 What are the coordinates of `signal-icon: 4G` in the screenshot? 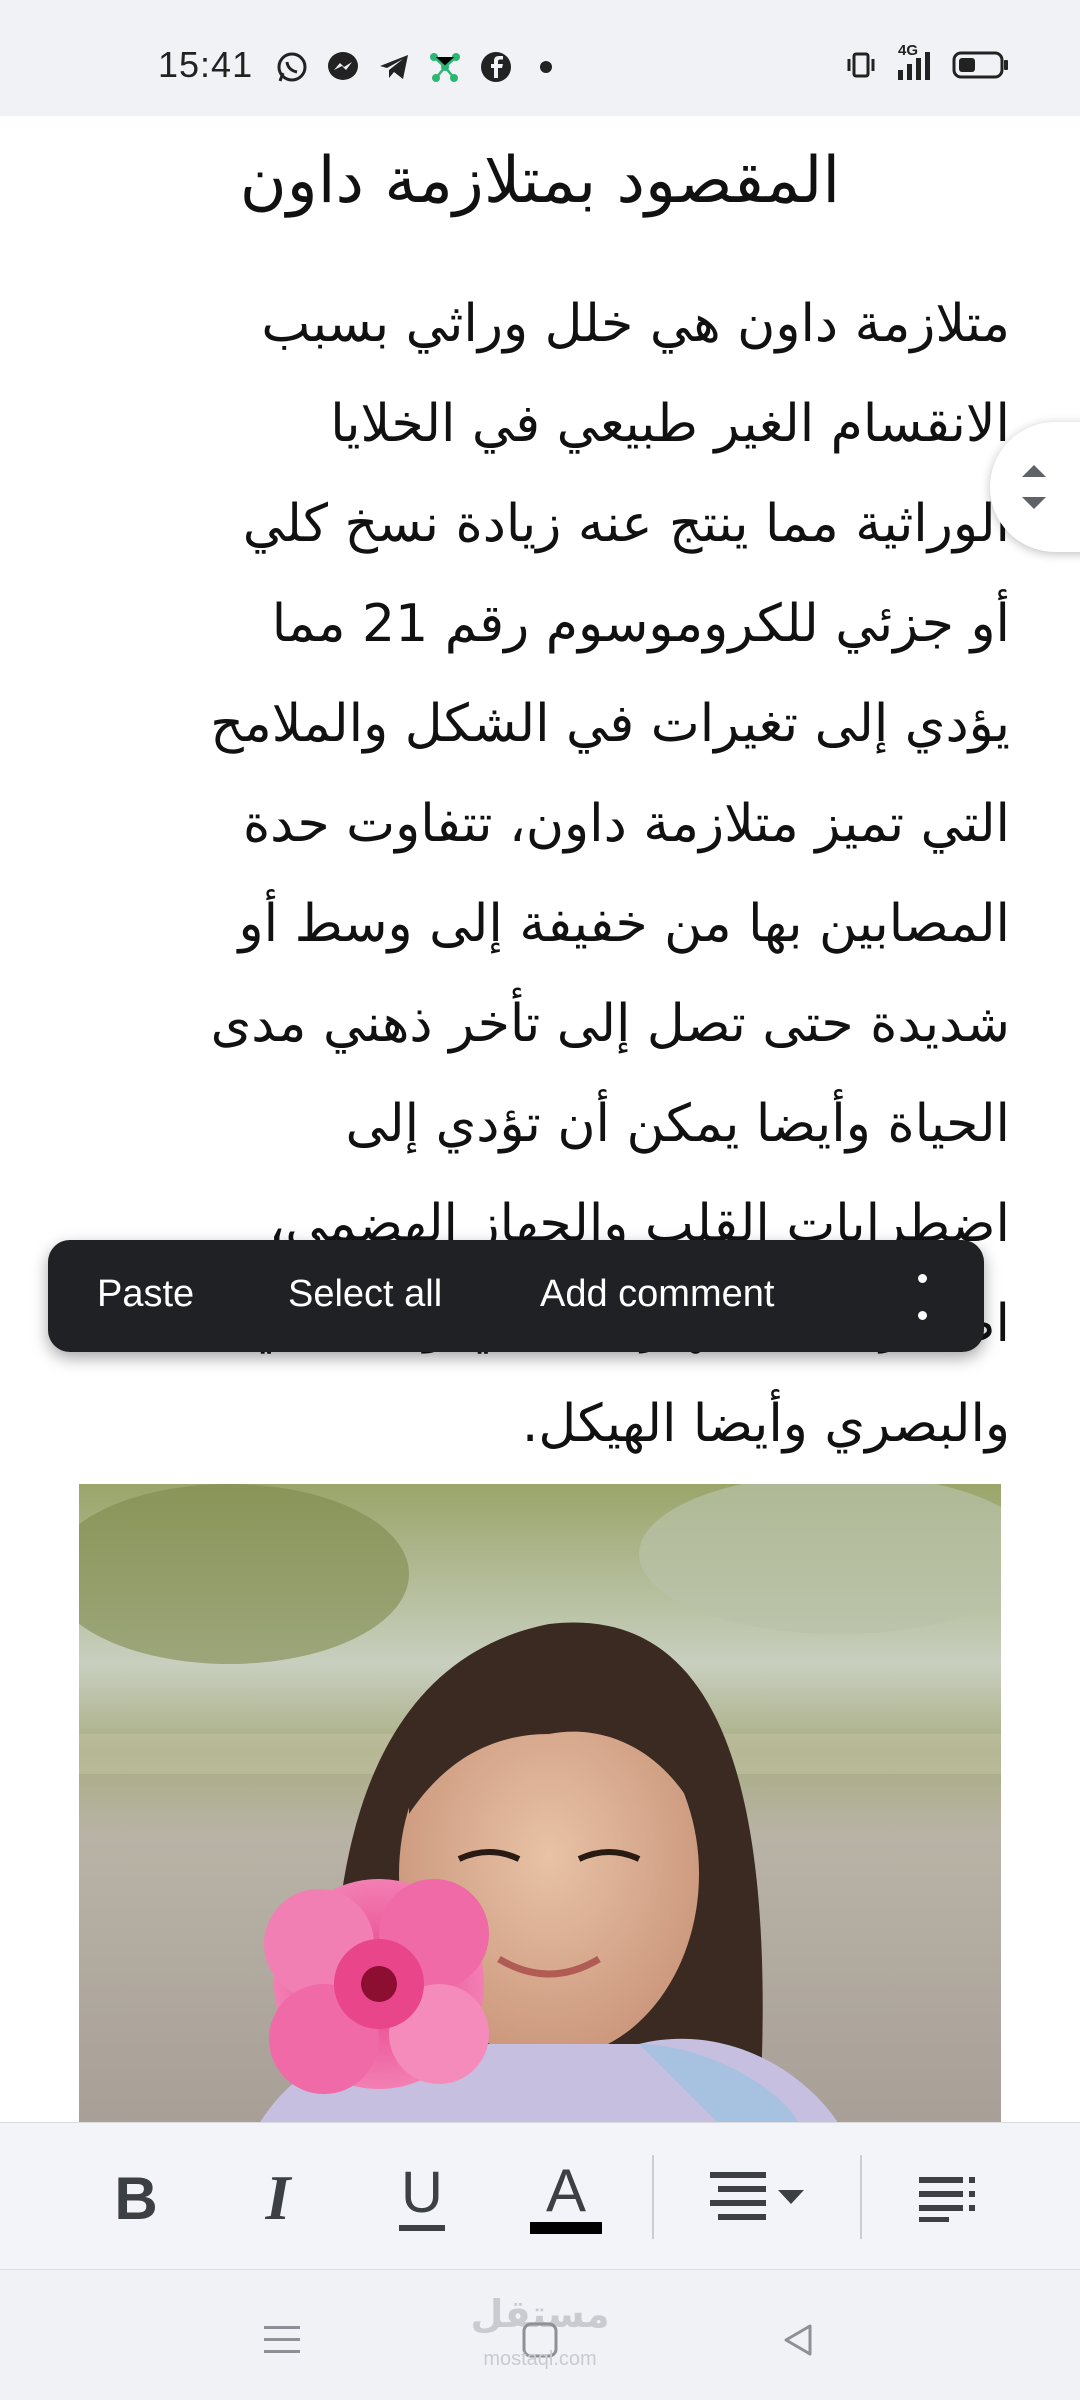 It's located at (915, 62).